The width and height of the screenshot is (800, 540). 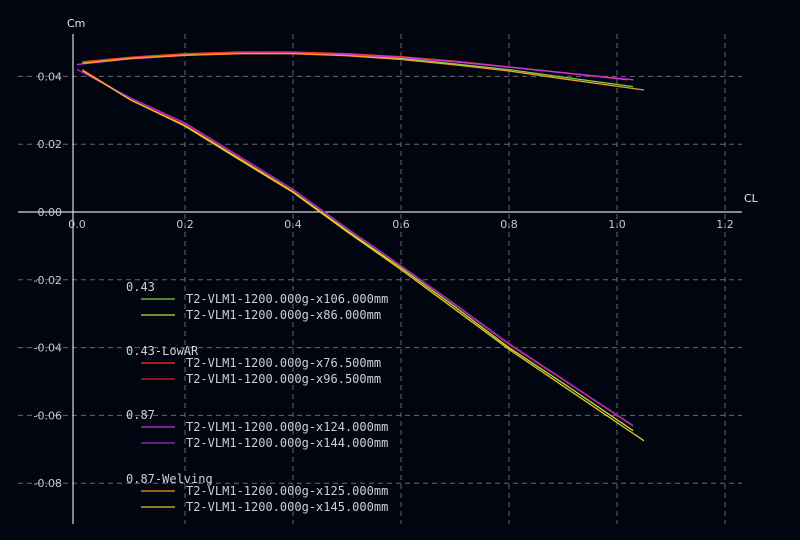 I want to click on y-tick-label-3: -0.02, so click(x=48, y=280).